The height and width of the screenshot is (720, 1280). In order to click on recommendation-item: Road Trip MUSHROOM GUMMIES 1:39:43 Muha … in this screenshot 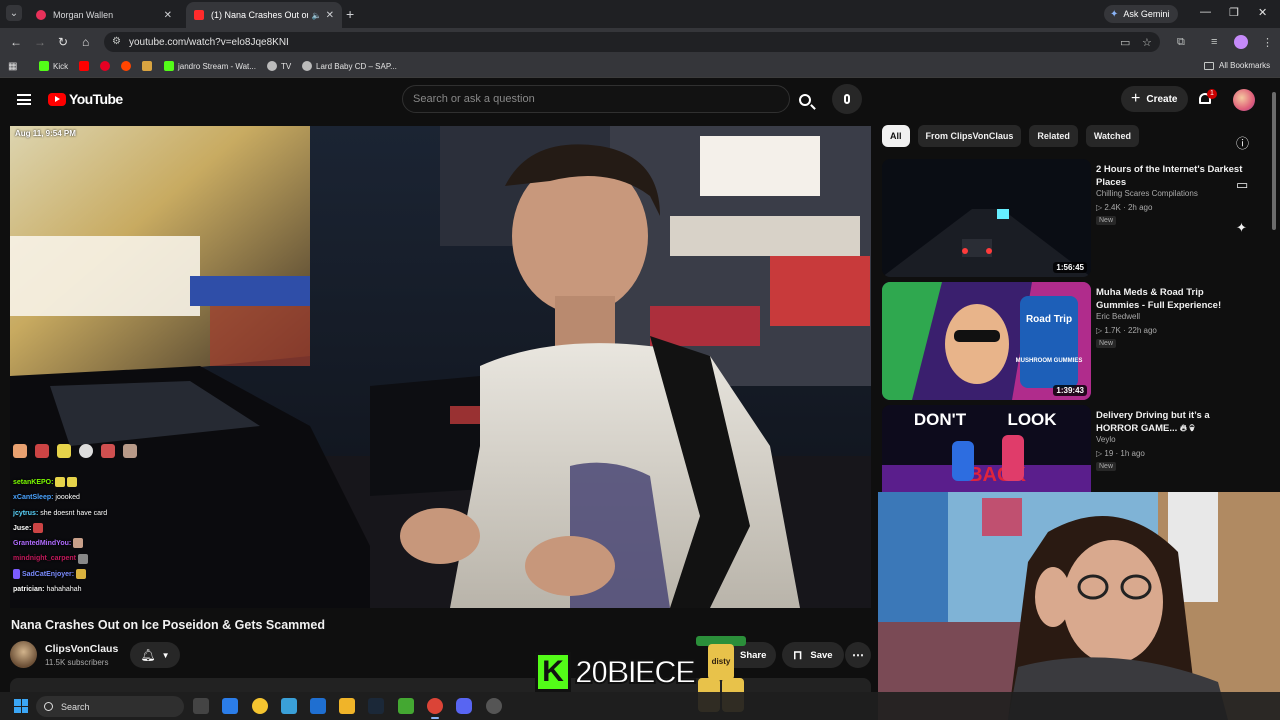, I will do `click(1072, 341)`.